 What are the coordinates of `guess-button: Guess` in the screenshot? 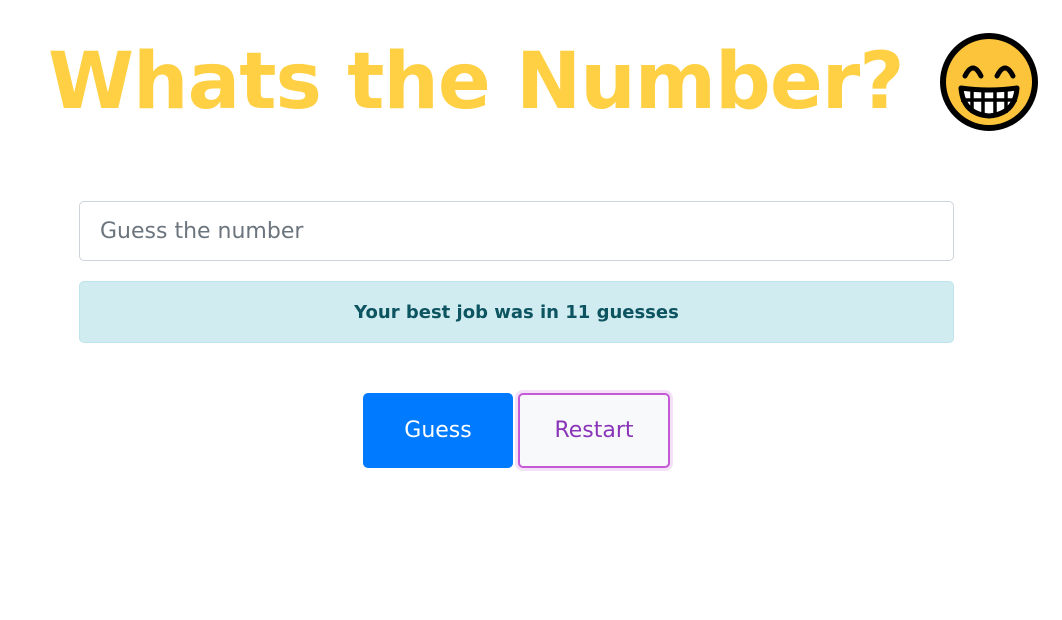 It's located at (438, 430).